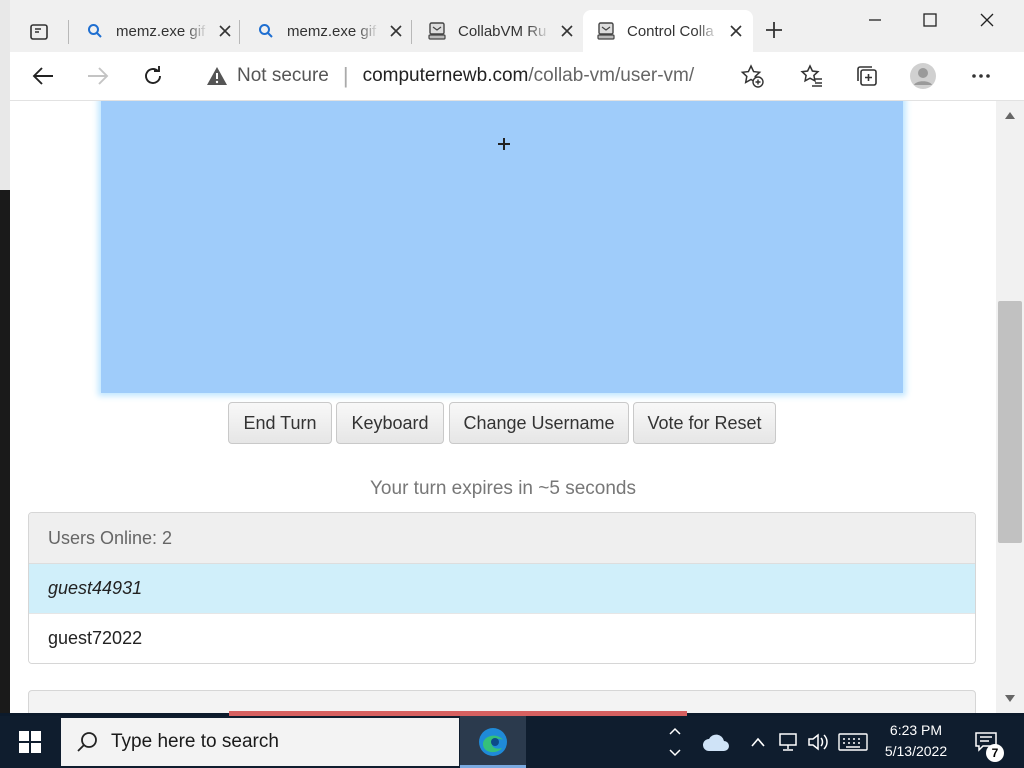 This screenshot has height=768, width=1024. Describe the element at coordinates (390, 423) in the screenshot. I see `keyboard-button: Keyboard` at that location.